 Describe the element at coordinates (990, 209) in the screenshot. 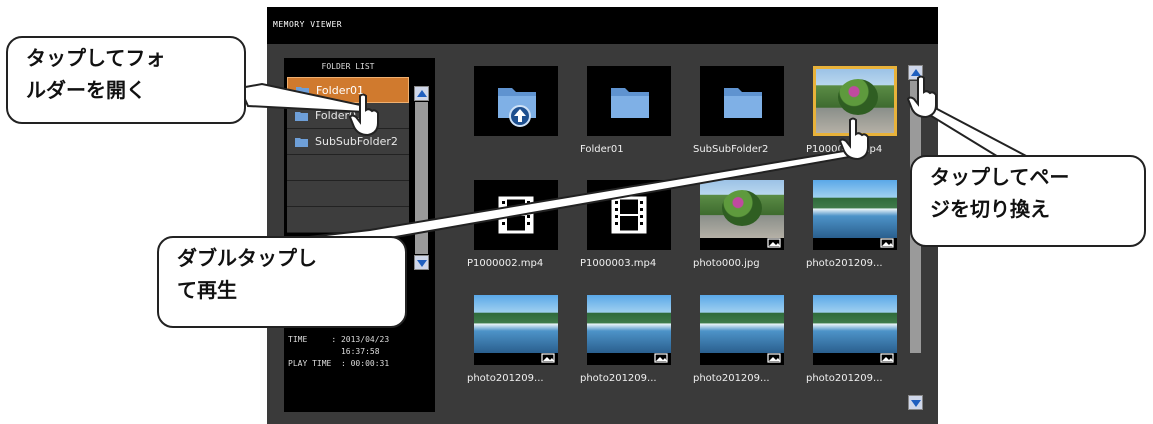

I see `callout-page-switch-line2: ジを切り換え` at that location.